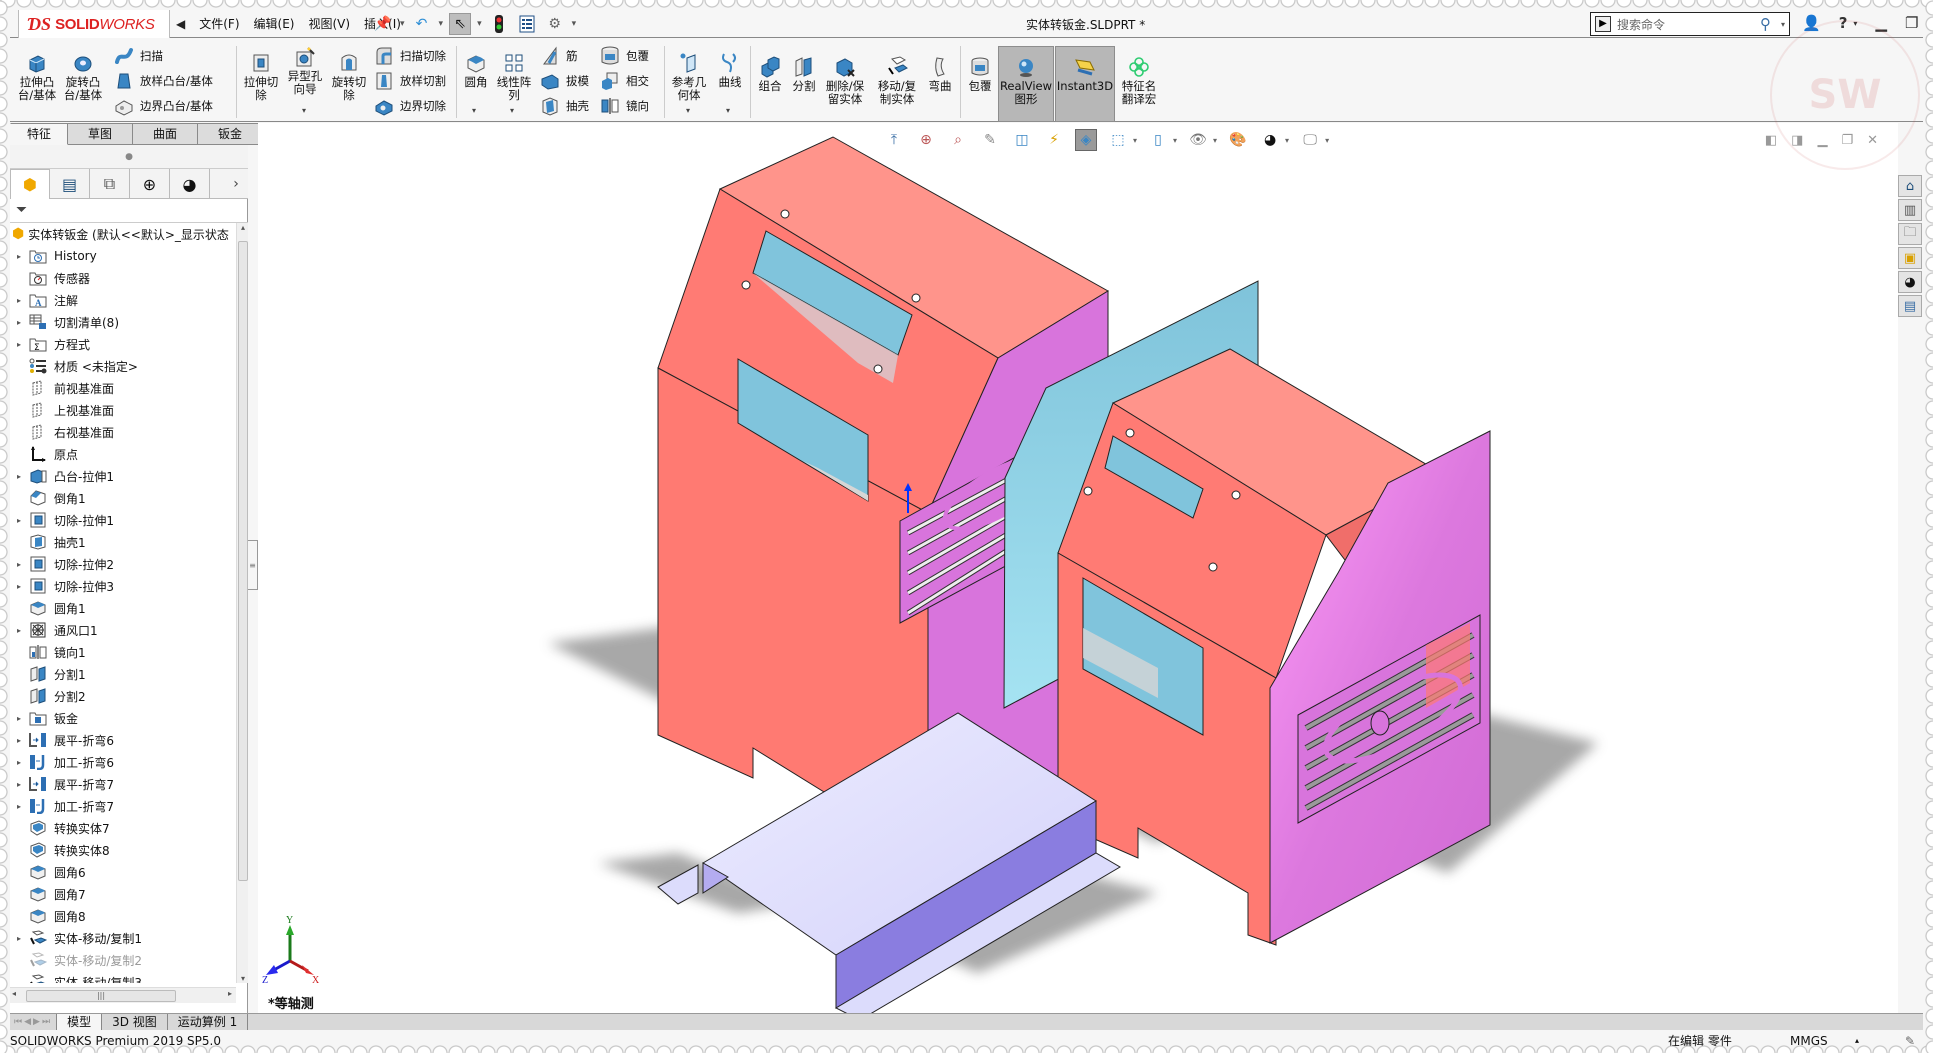  Describe the element at coordinates (208, 1022) in the screenshot. I see `tab-motion-study: 运动算例 1` at that location.